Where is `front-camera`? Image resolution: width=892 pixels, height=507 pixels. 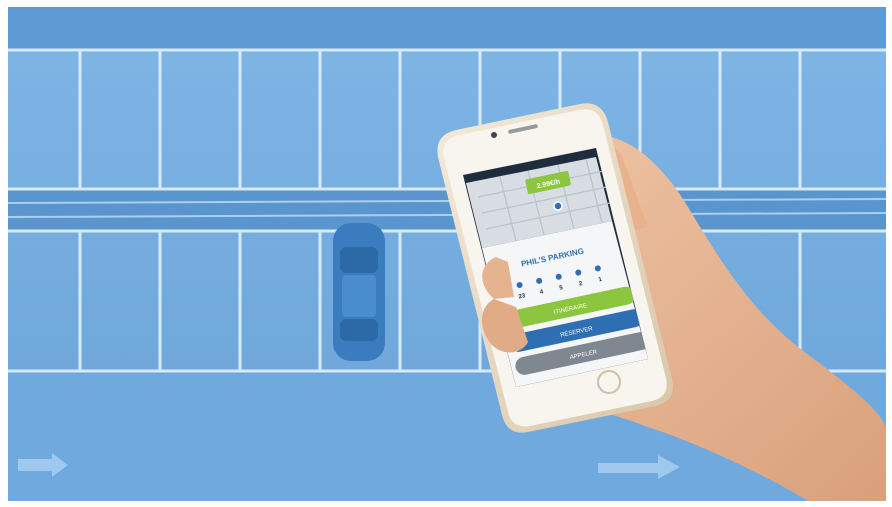
front-camera is located at coordinates (494, 135).